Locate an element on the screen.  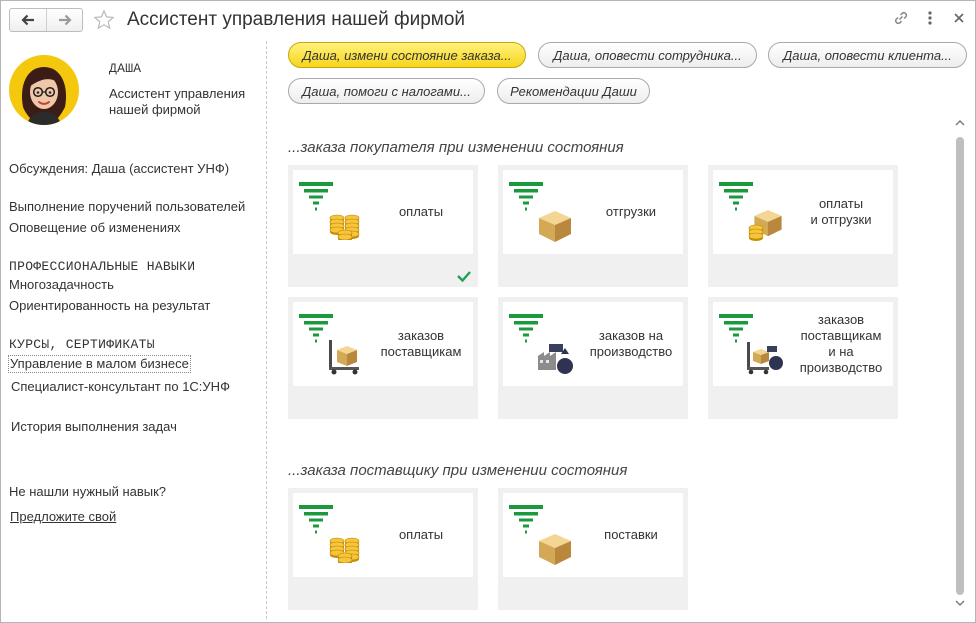
recommendations-command: Рекомендации Даши is located at coordinates (573, 91).